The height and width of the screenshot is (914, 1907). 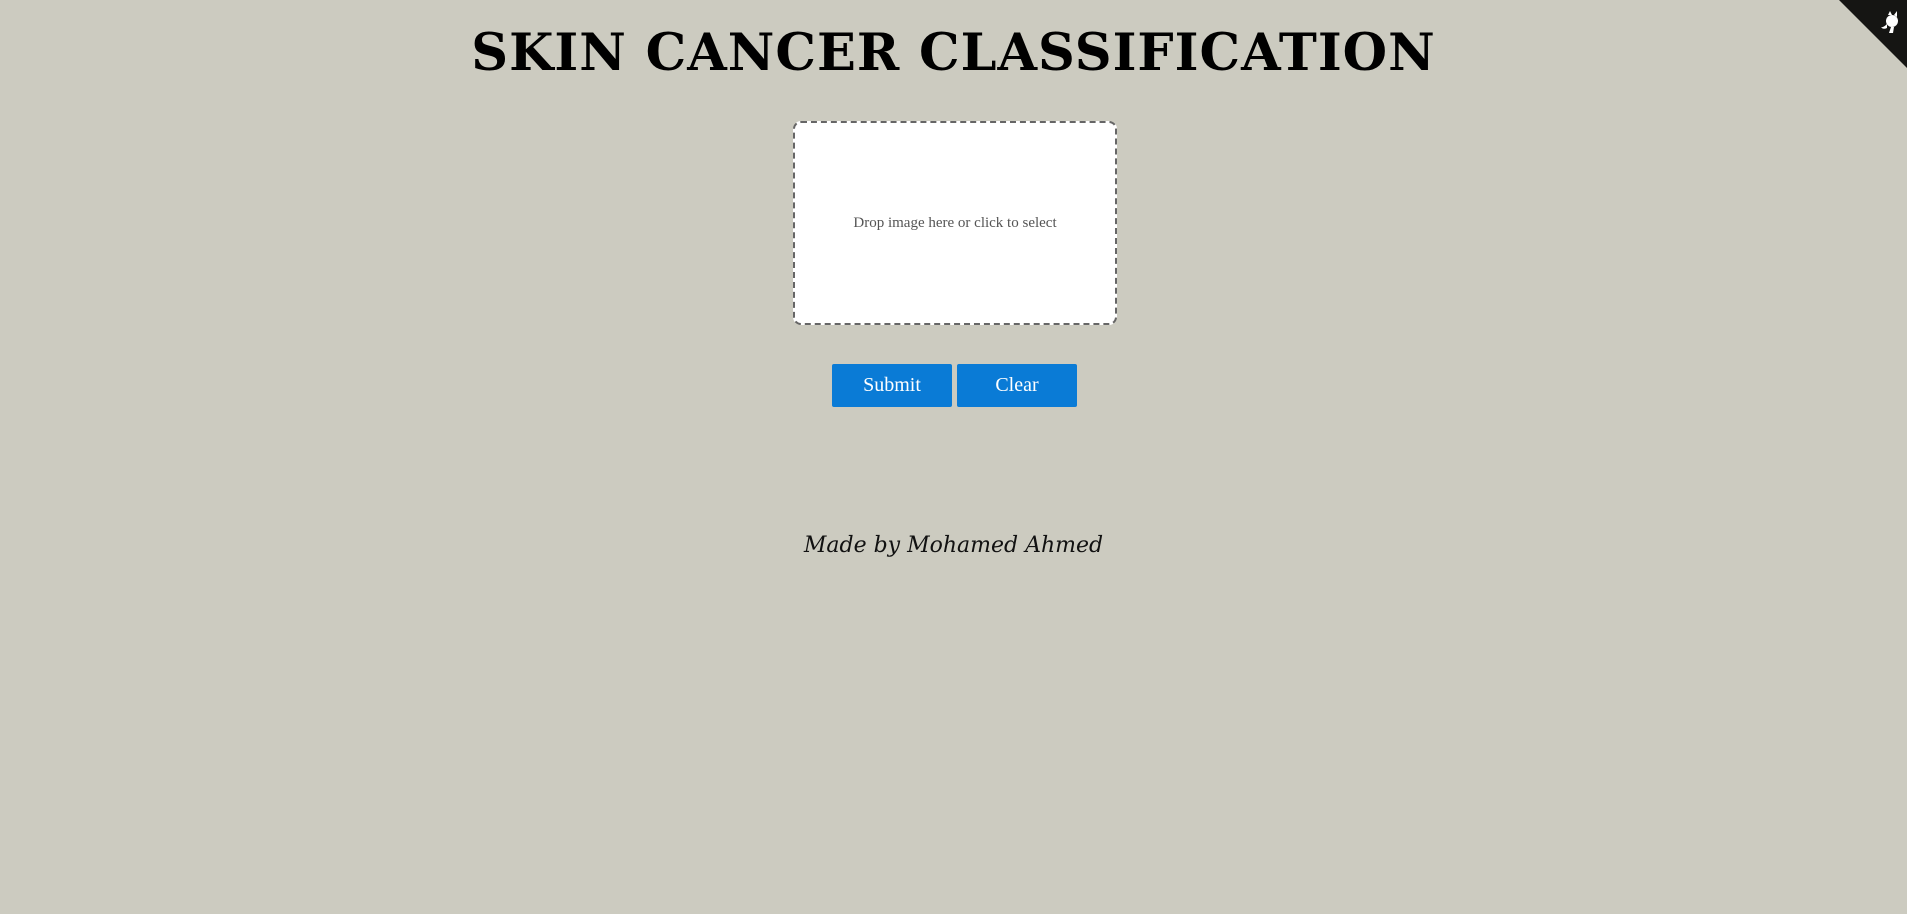 I want to click on author-credit: Made by Mohamed Ahmed, so click(x=953, y=545).